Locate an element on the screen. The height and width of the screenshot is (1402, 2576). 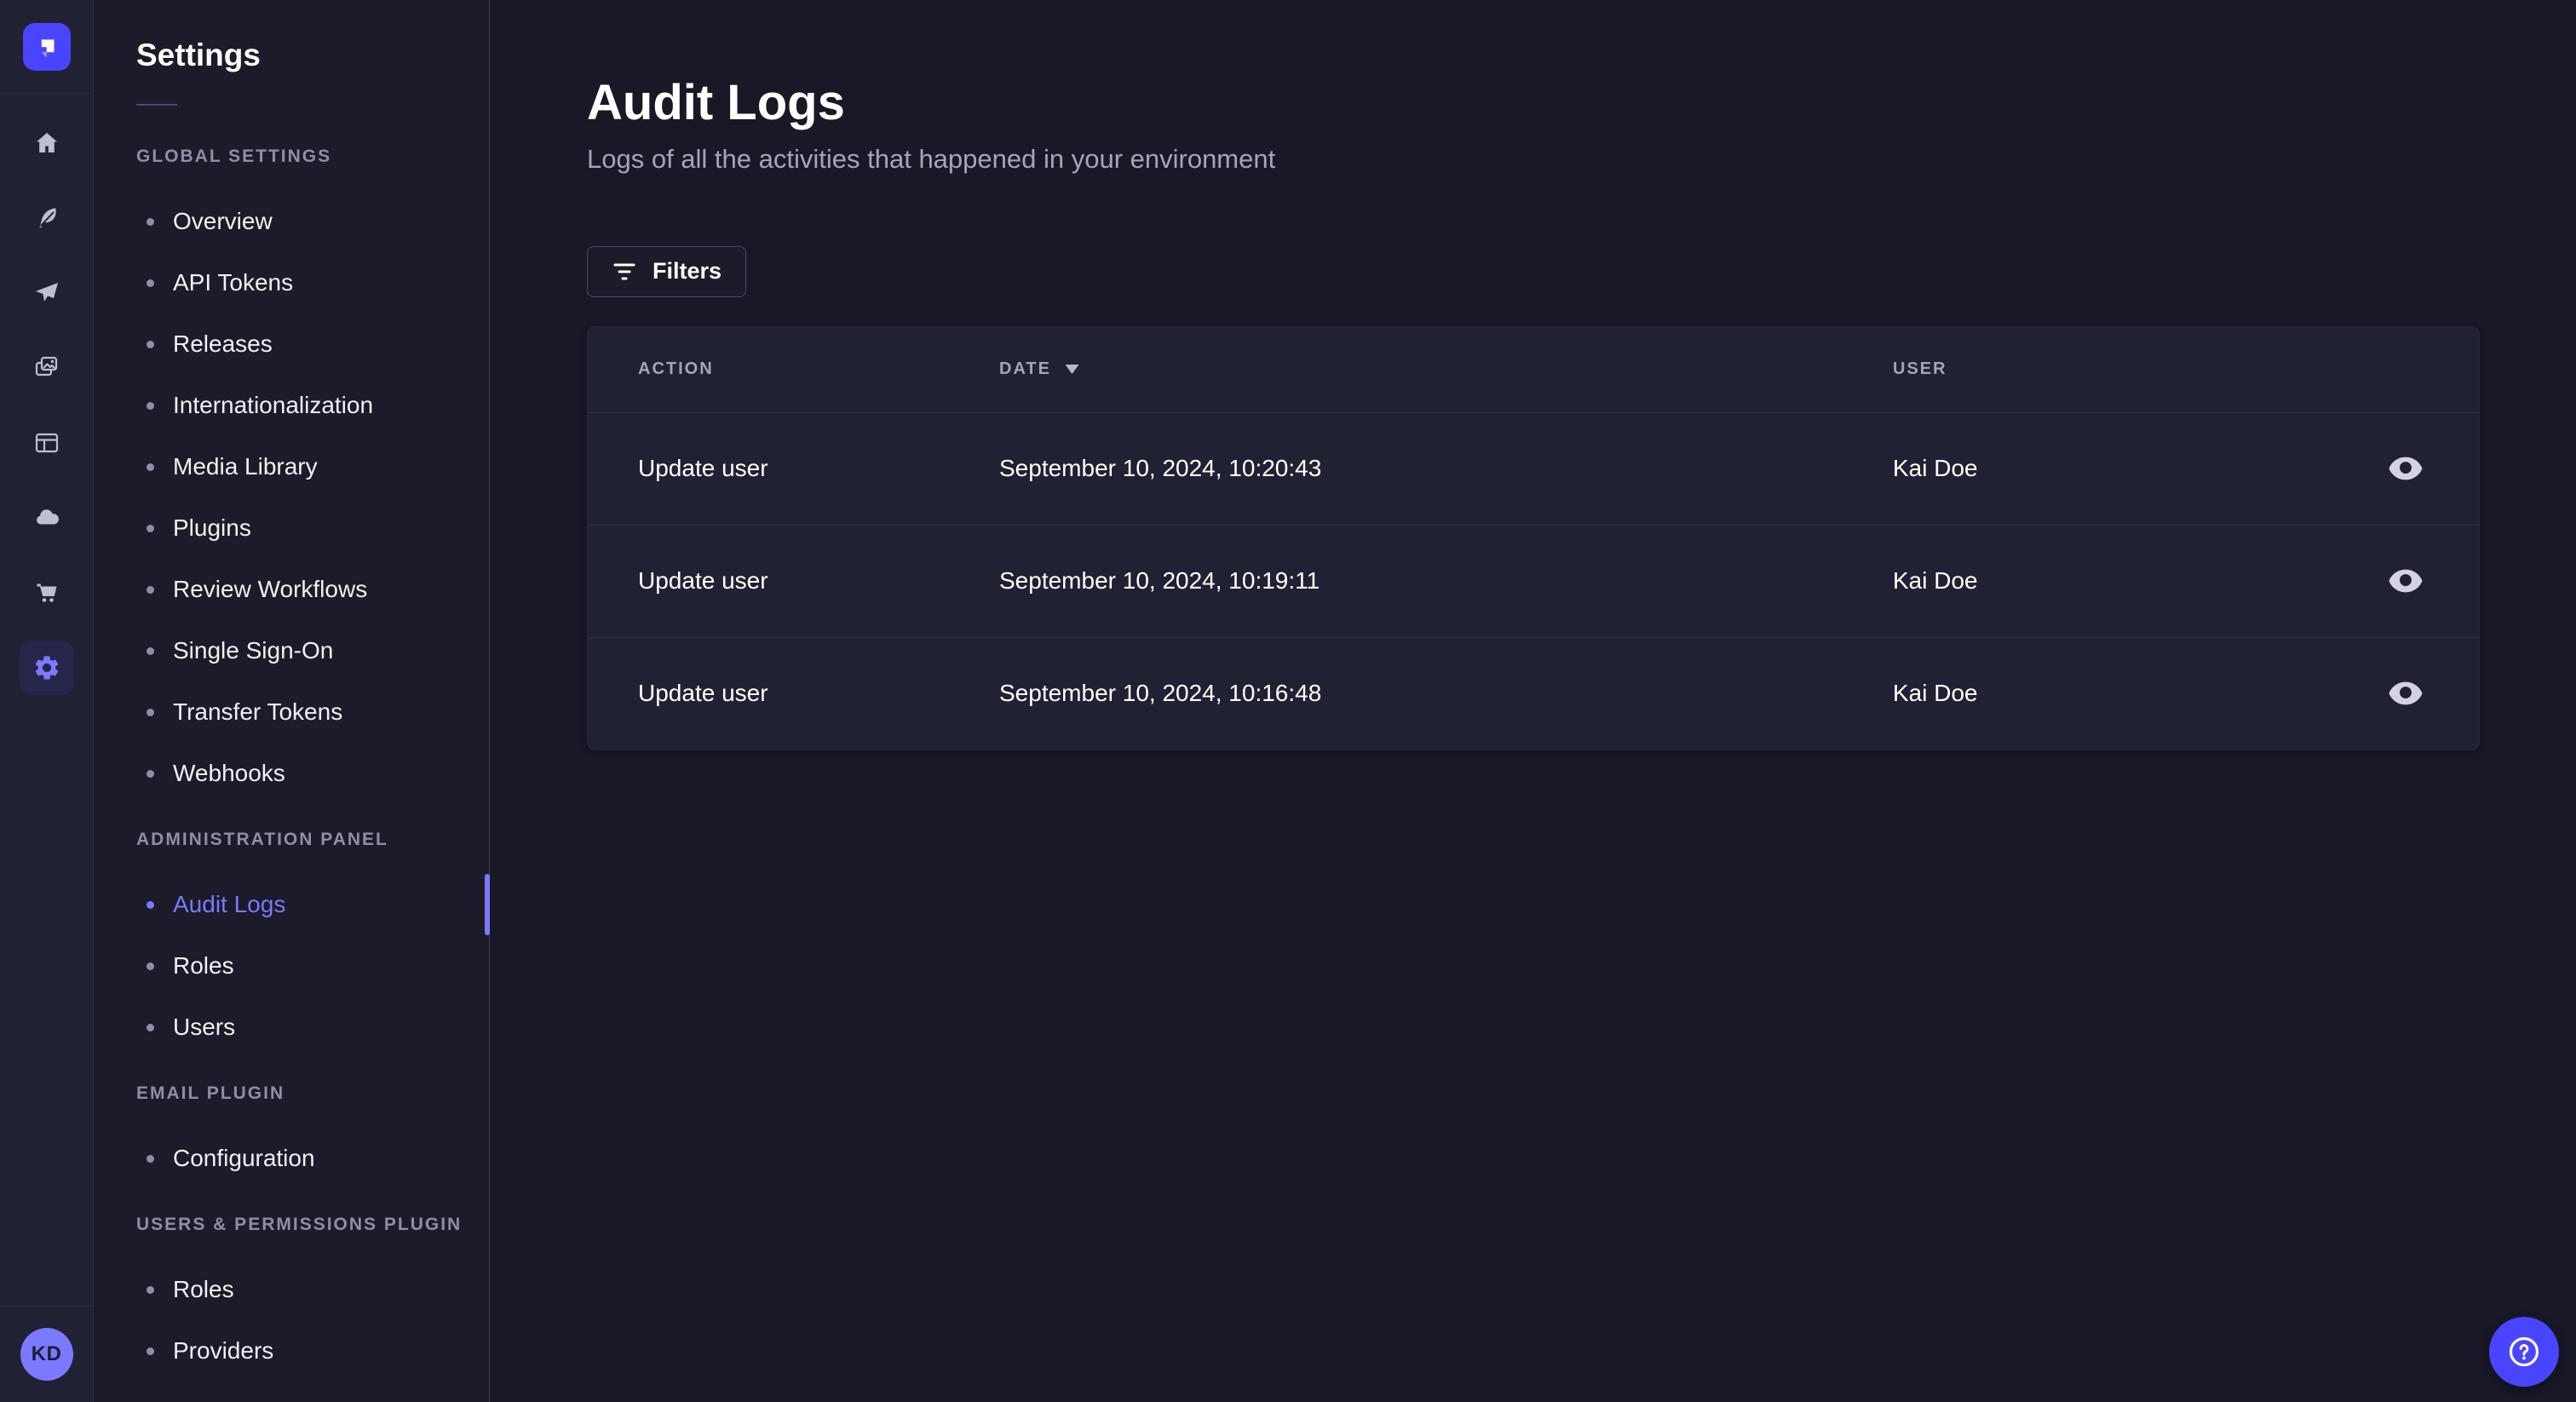
cart-icon is located at coordinates (46, 592).